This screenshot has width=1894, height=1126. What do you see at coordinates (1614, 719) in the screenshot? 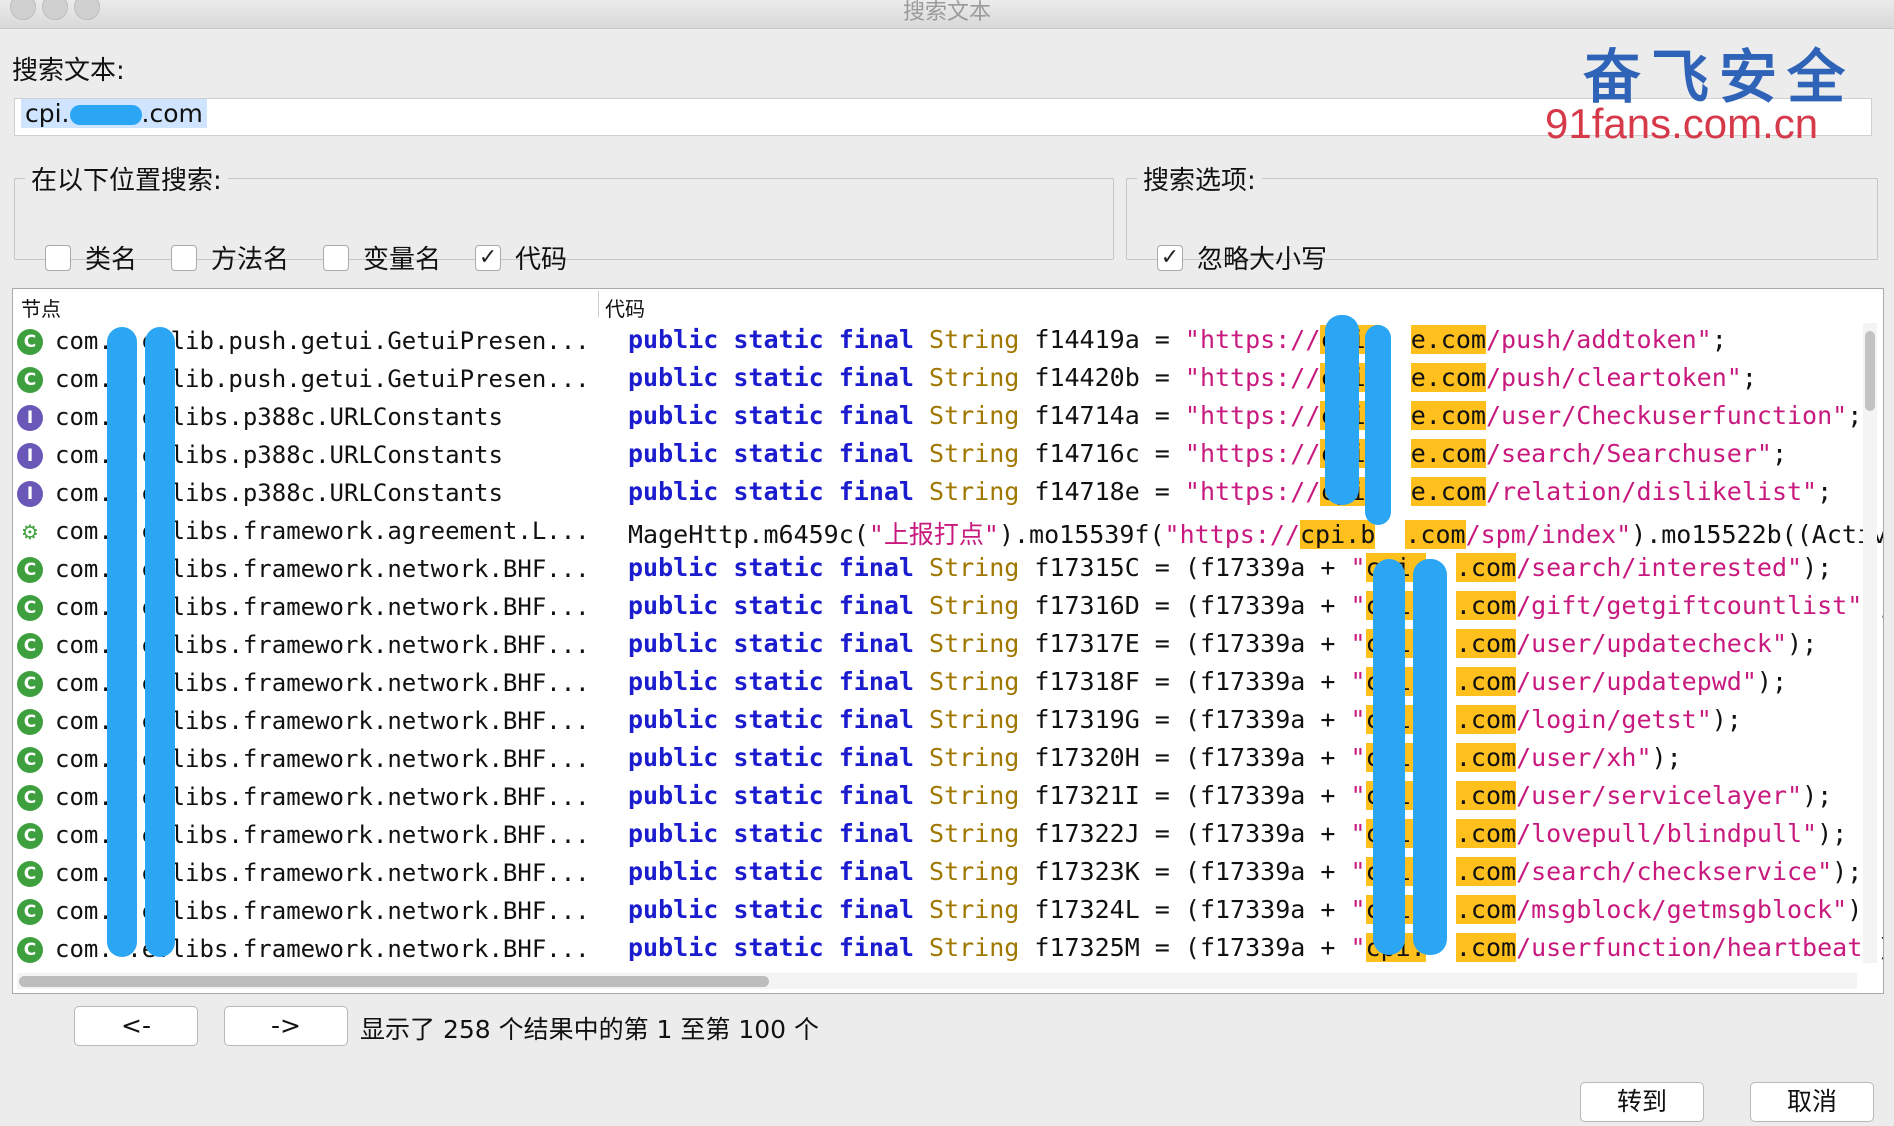
I see `code-token: /login/getst"` at bounding box center [1614, 719].